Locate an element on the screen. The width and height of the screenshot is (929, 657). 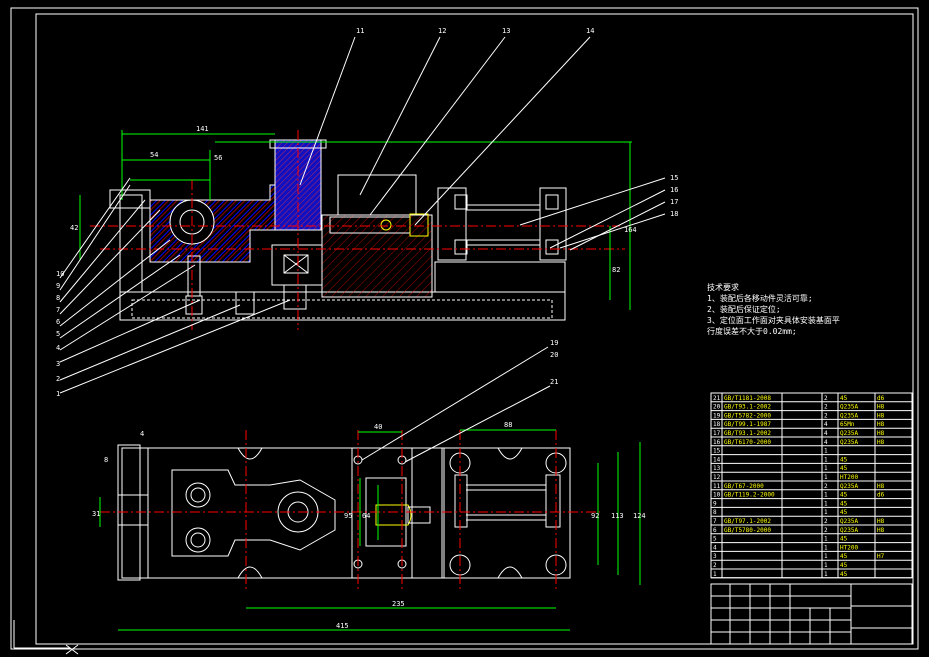
balloon-4: 4 is located at coordinates (58, 348).